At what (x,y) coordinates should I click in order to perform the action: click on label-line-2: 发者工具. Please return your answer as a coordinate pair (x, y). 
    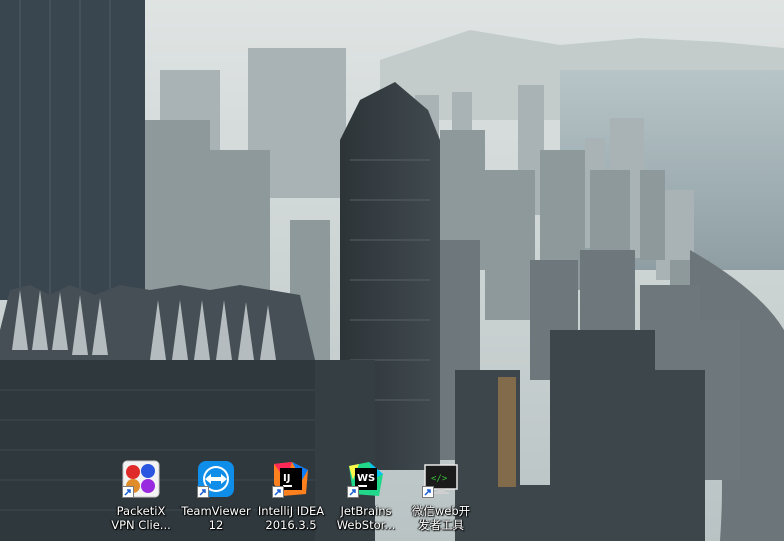
    Looking at the image, I should click on (441, 525).